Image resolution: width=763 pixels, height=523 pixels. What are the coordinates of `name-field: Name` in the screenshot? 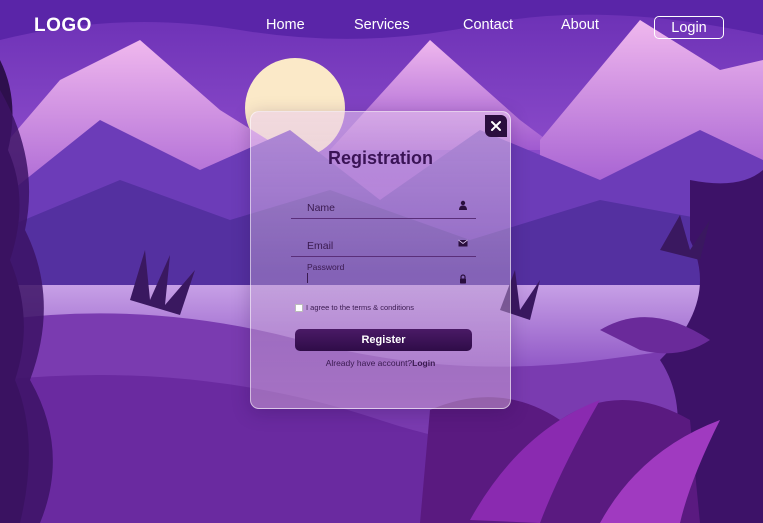 It's located at (383, 206).